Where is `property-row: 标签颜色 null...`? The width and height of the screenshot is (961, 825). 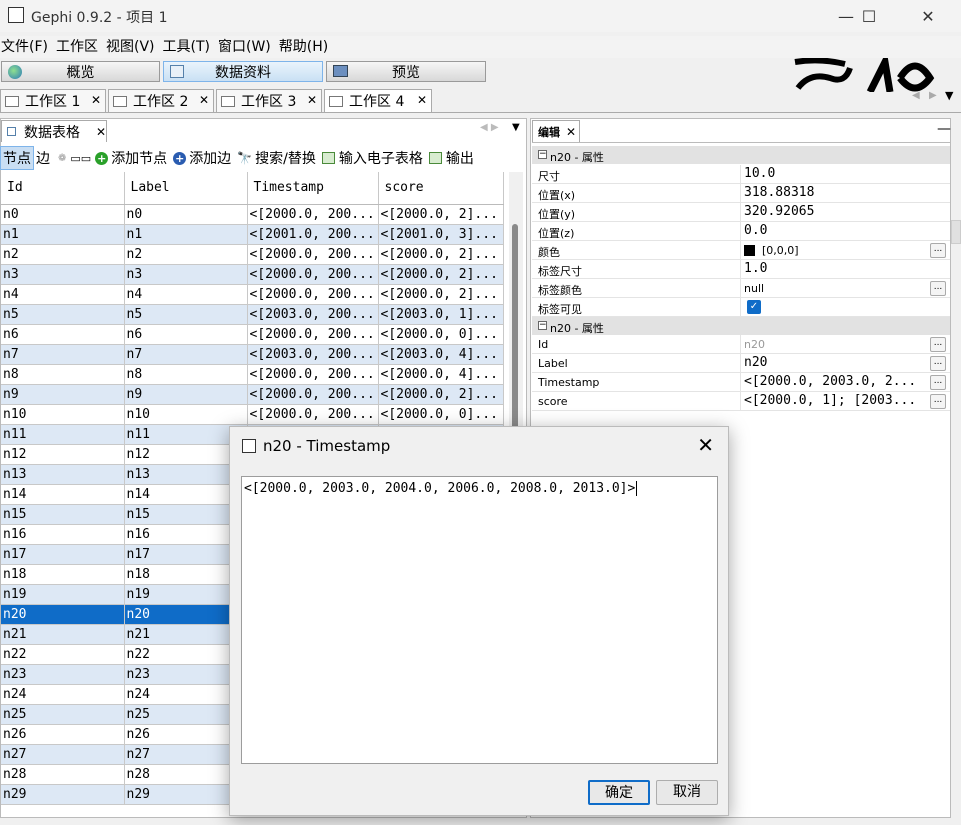 property-row: 标签颜色 null... is located at coordinates (741, 288).